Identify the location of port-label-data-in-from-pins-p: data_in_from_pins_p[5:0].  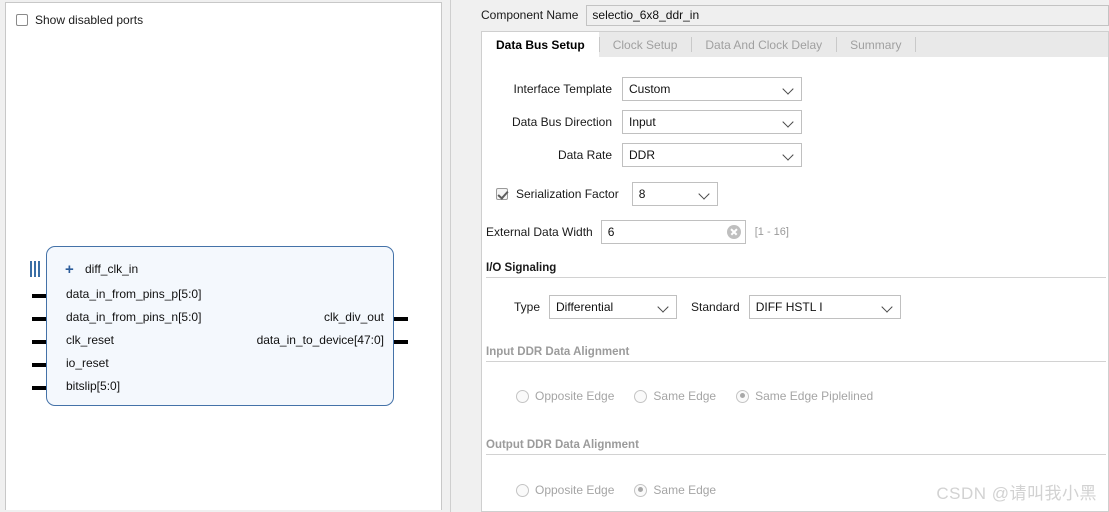
(134, 294).